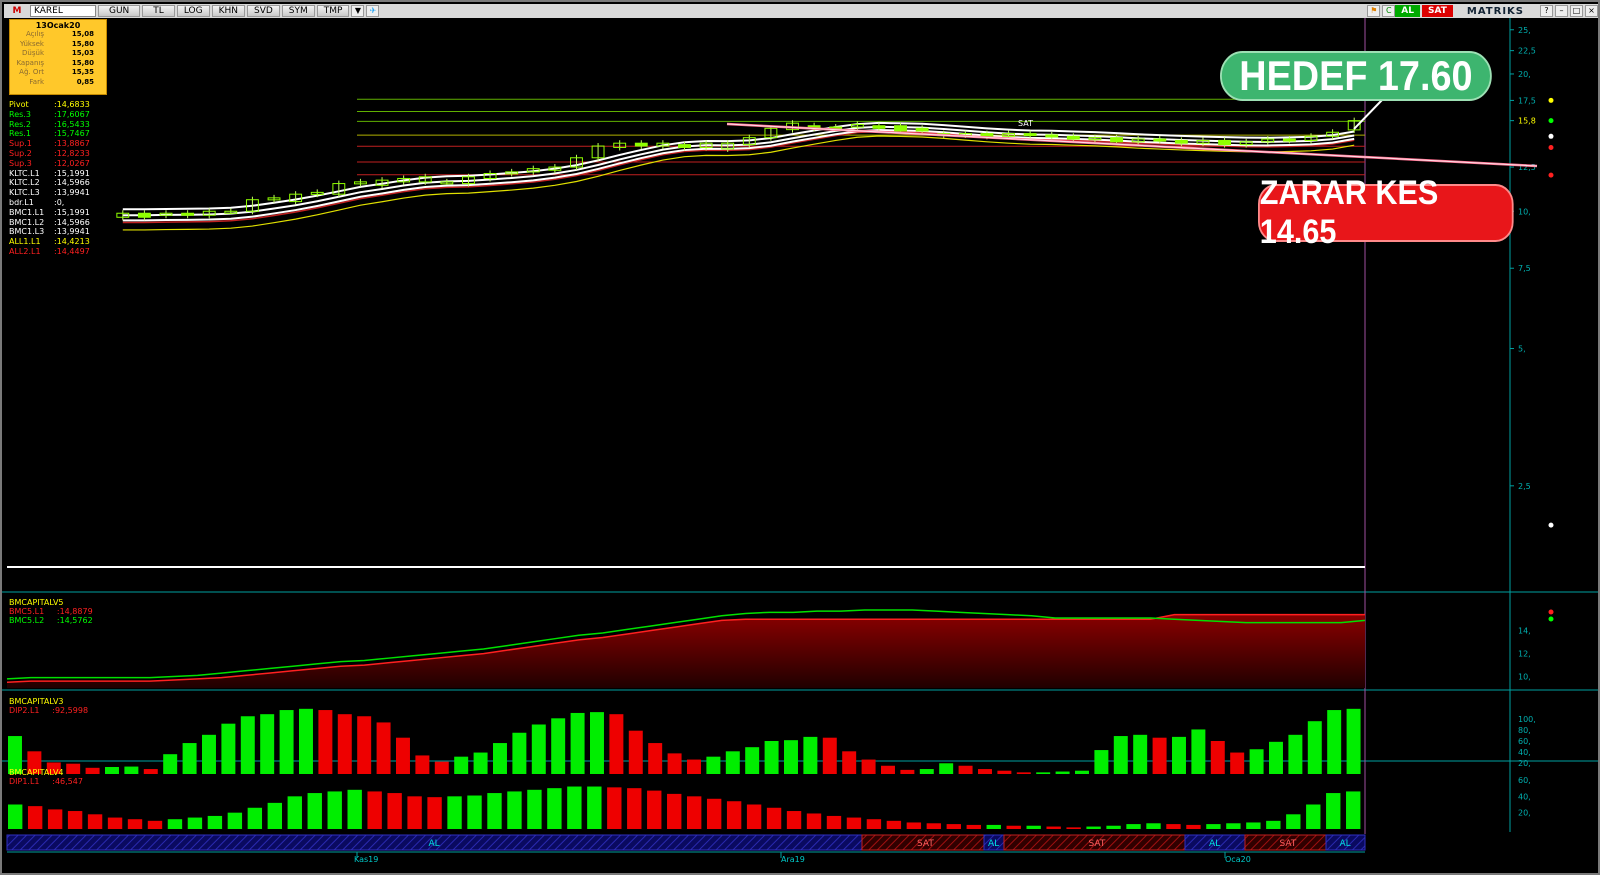  Describe the element at coordinates (46, 781) in the screenshot. I see `panel4-line: DIP1.L1 :46,547` at that location.